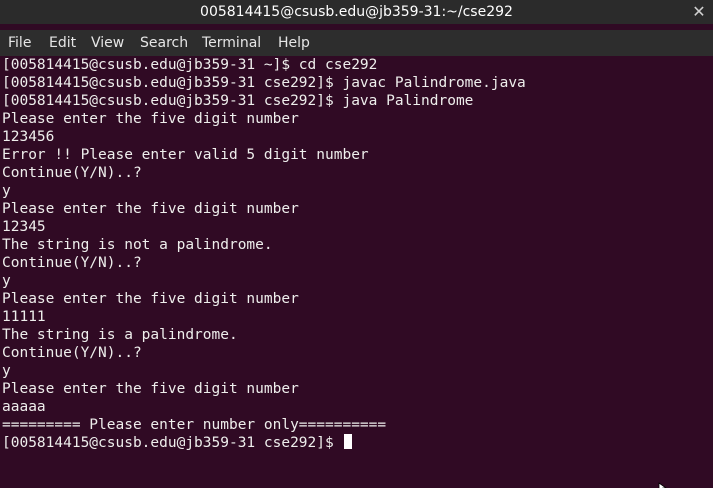 This screenshot has height=488, width=713. Describe the element at coordinates (662, 485) in the screenshot. I see `mouse-pointer-icon` at that location.